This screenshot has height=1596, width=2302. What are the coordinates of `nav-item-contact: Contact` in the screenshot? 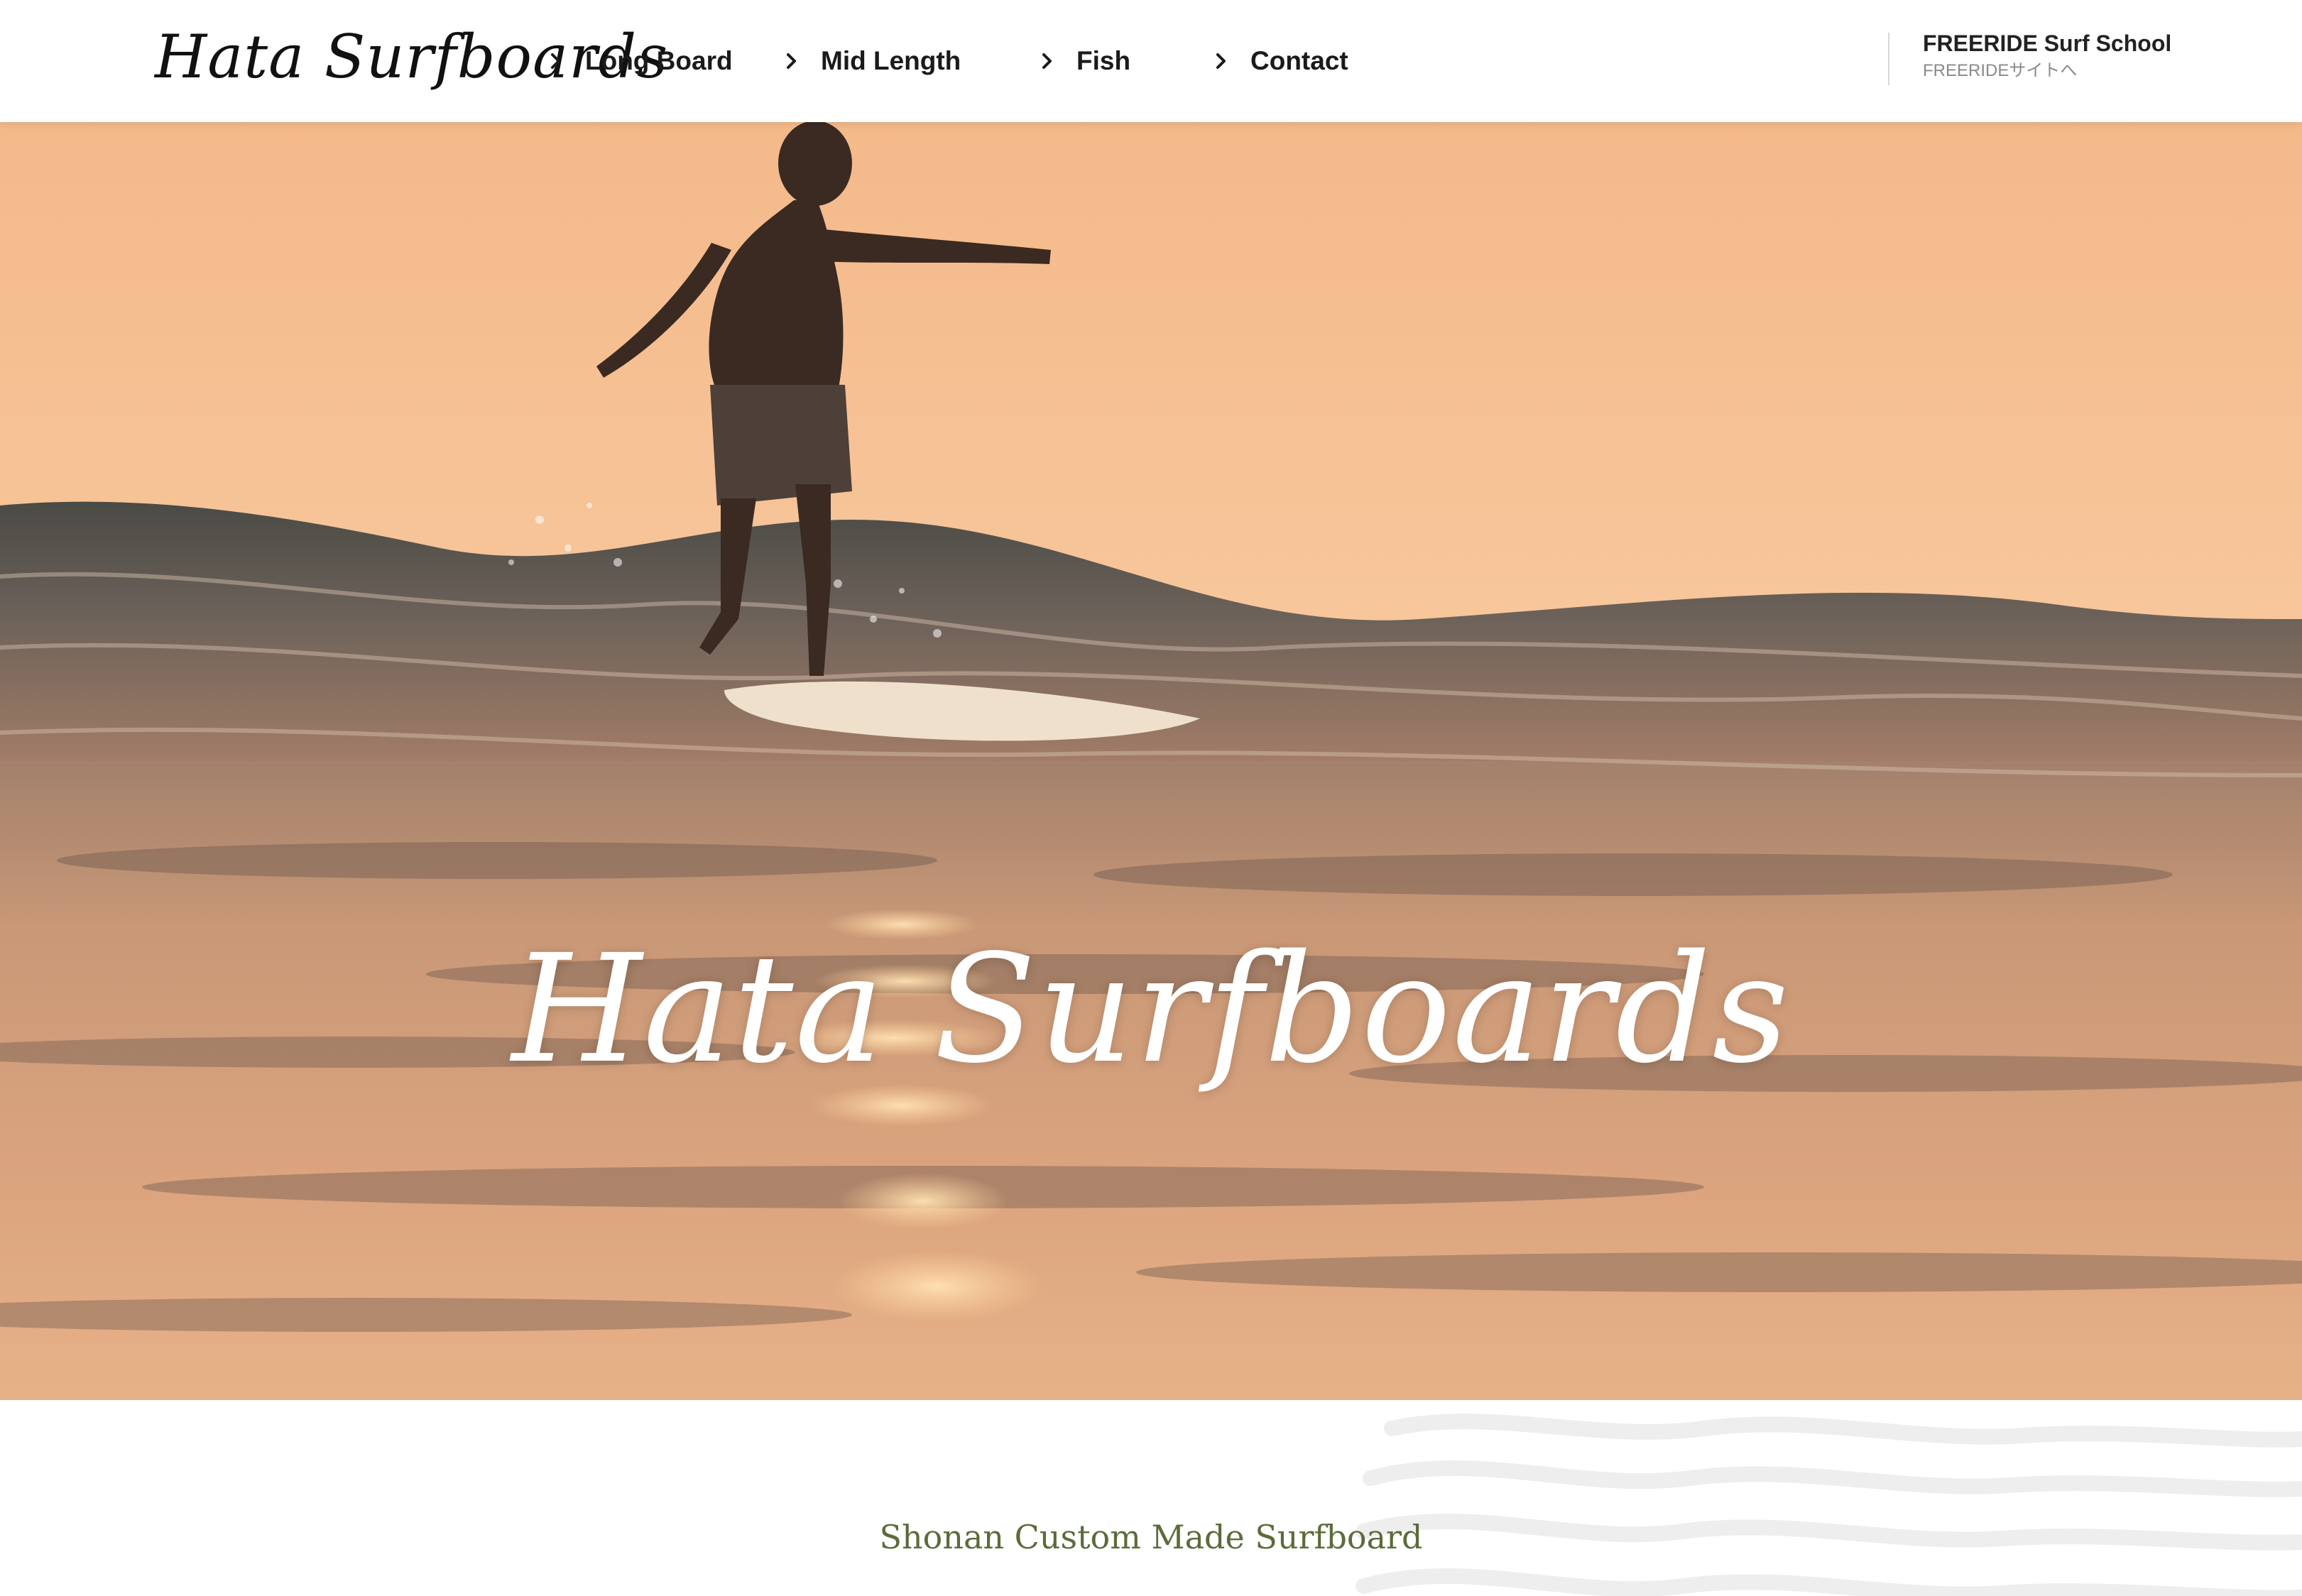 It's located at (1279, 61).